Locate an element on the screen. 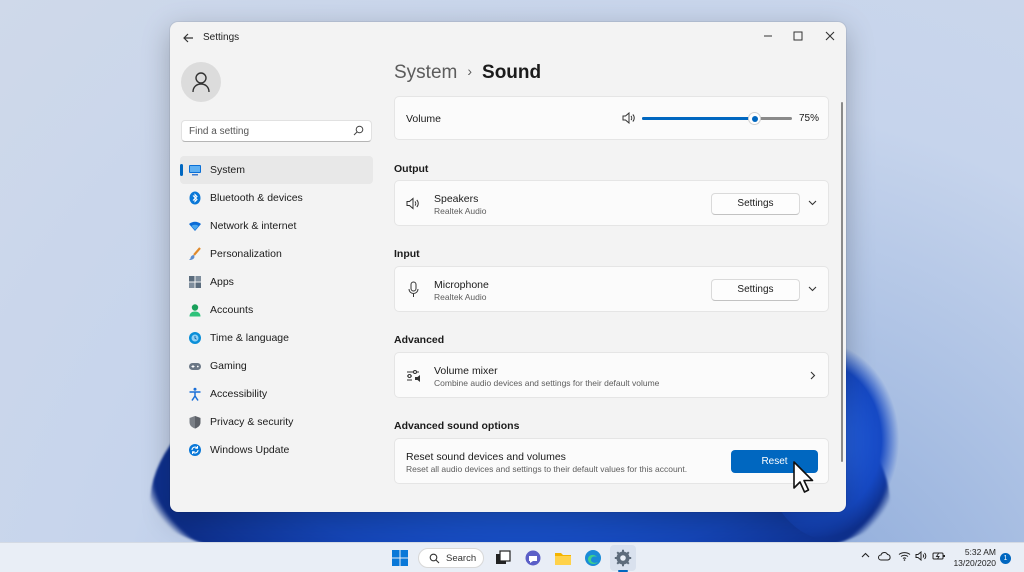 The image size is (1024, 572). volume-card: Volume 75% is located at coordinates (611, 118).